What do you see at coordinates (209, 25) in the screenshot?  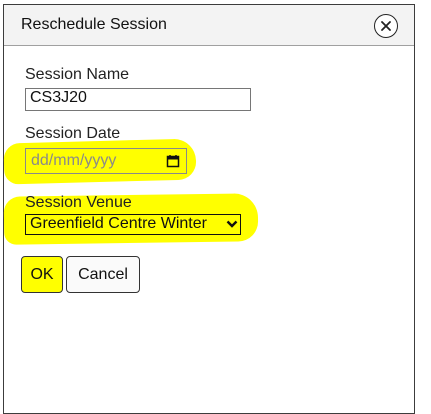 I see `dialog-titlebar: Reschedule Session` at bounding box center [209, 25].